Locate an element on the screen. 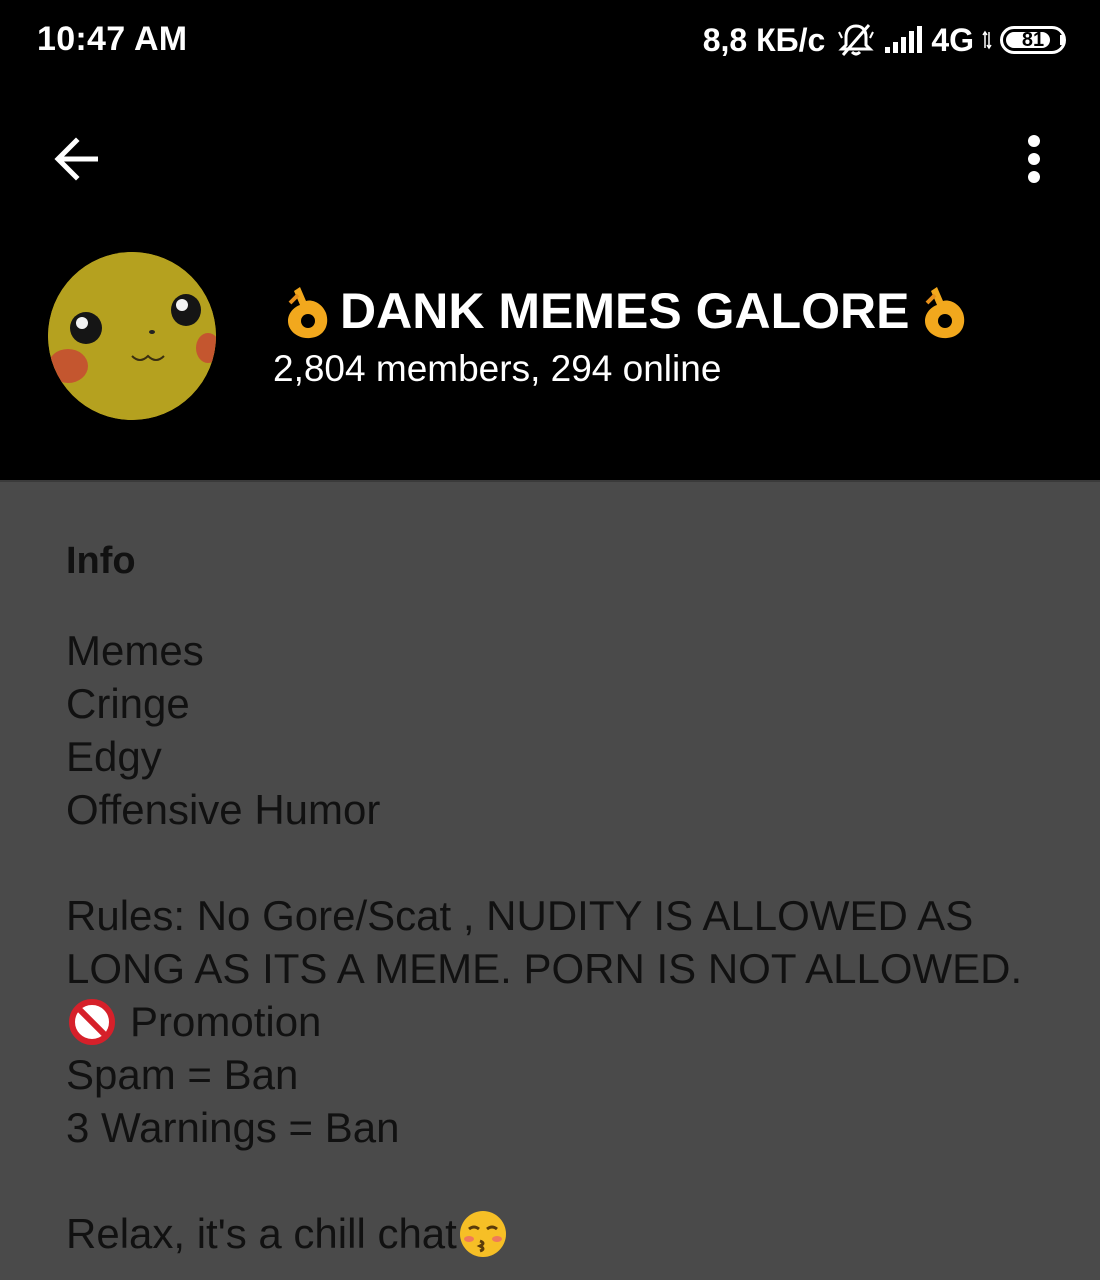  kissing-face-icon is located at coordinates (482, 1233).